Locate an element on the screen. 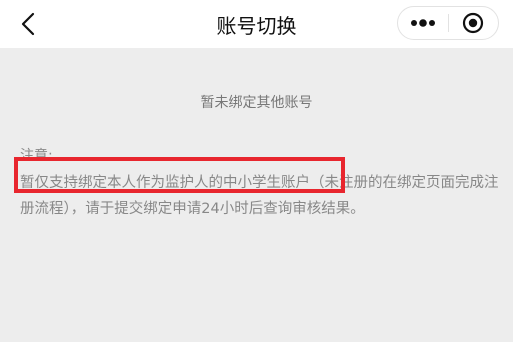  back-button is located at coordinates (28, 24).